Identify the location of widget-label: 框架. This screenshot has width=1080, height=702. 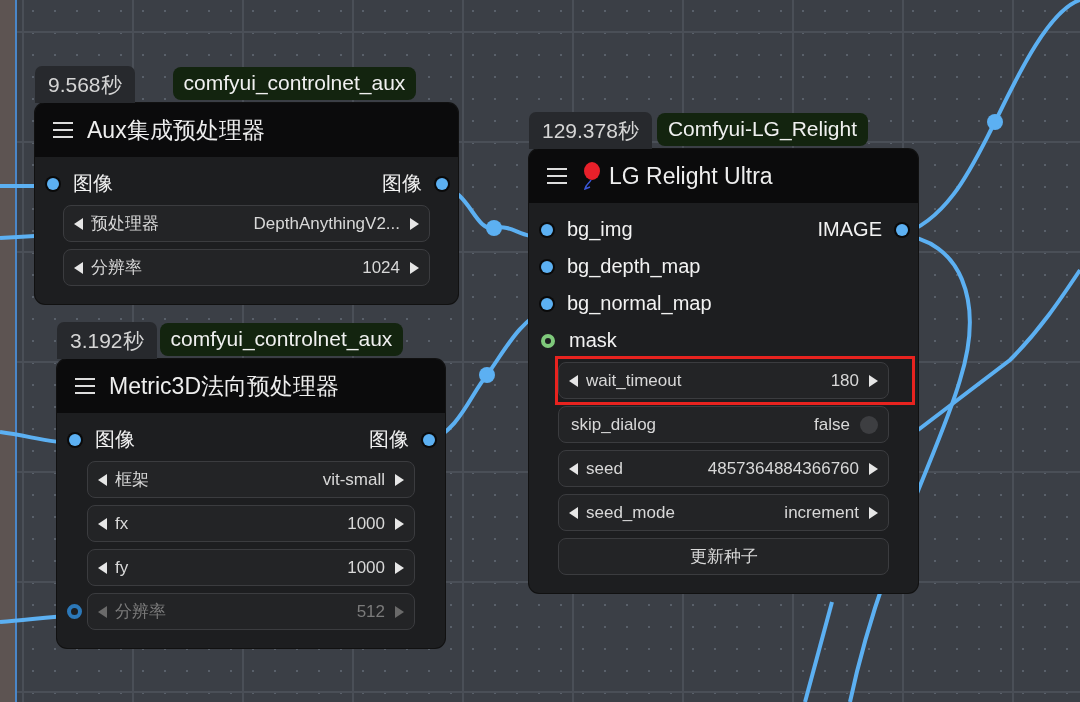
(132, 480).